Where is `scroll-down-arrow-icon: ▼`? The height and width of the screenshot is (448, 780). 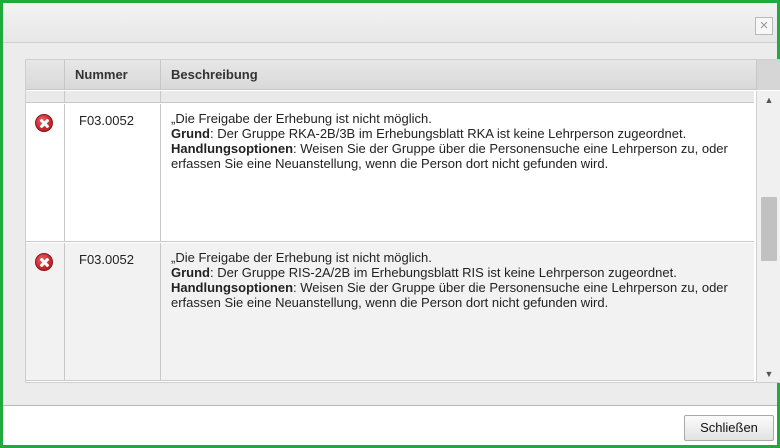 scroll-down-arrow-icon: ▼ is located at coordinates (768, 373).